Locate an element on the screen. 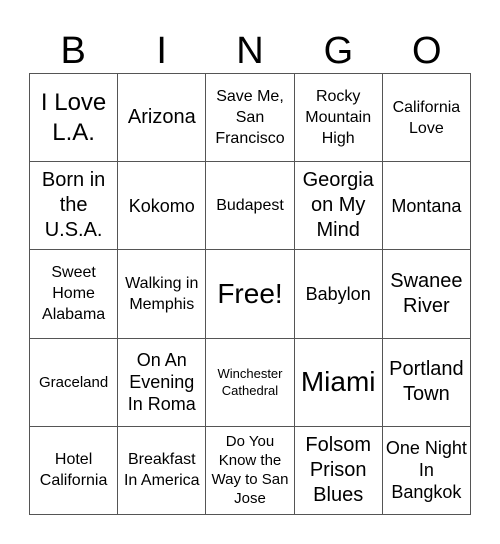  cell-label: Montana is located at coordinates (426, 205).